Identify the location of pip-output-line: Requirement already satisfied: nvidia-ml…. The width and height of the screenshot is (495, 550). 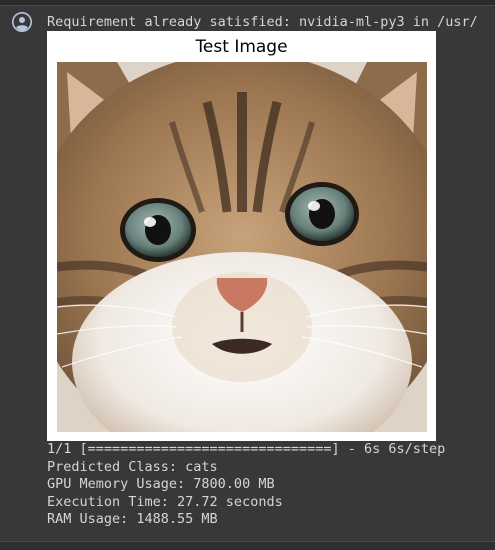
(262, 22).